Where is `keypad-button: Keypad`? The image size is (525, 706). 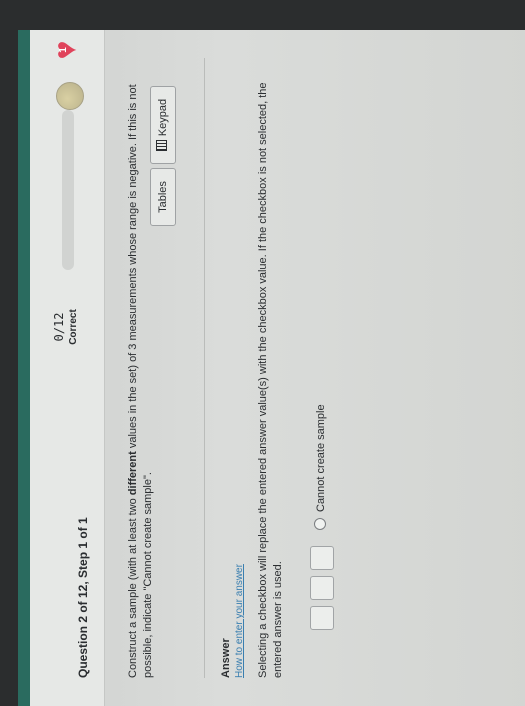 keypad-button: Keypad is located at coordinates (163, 125).